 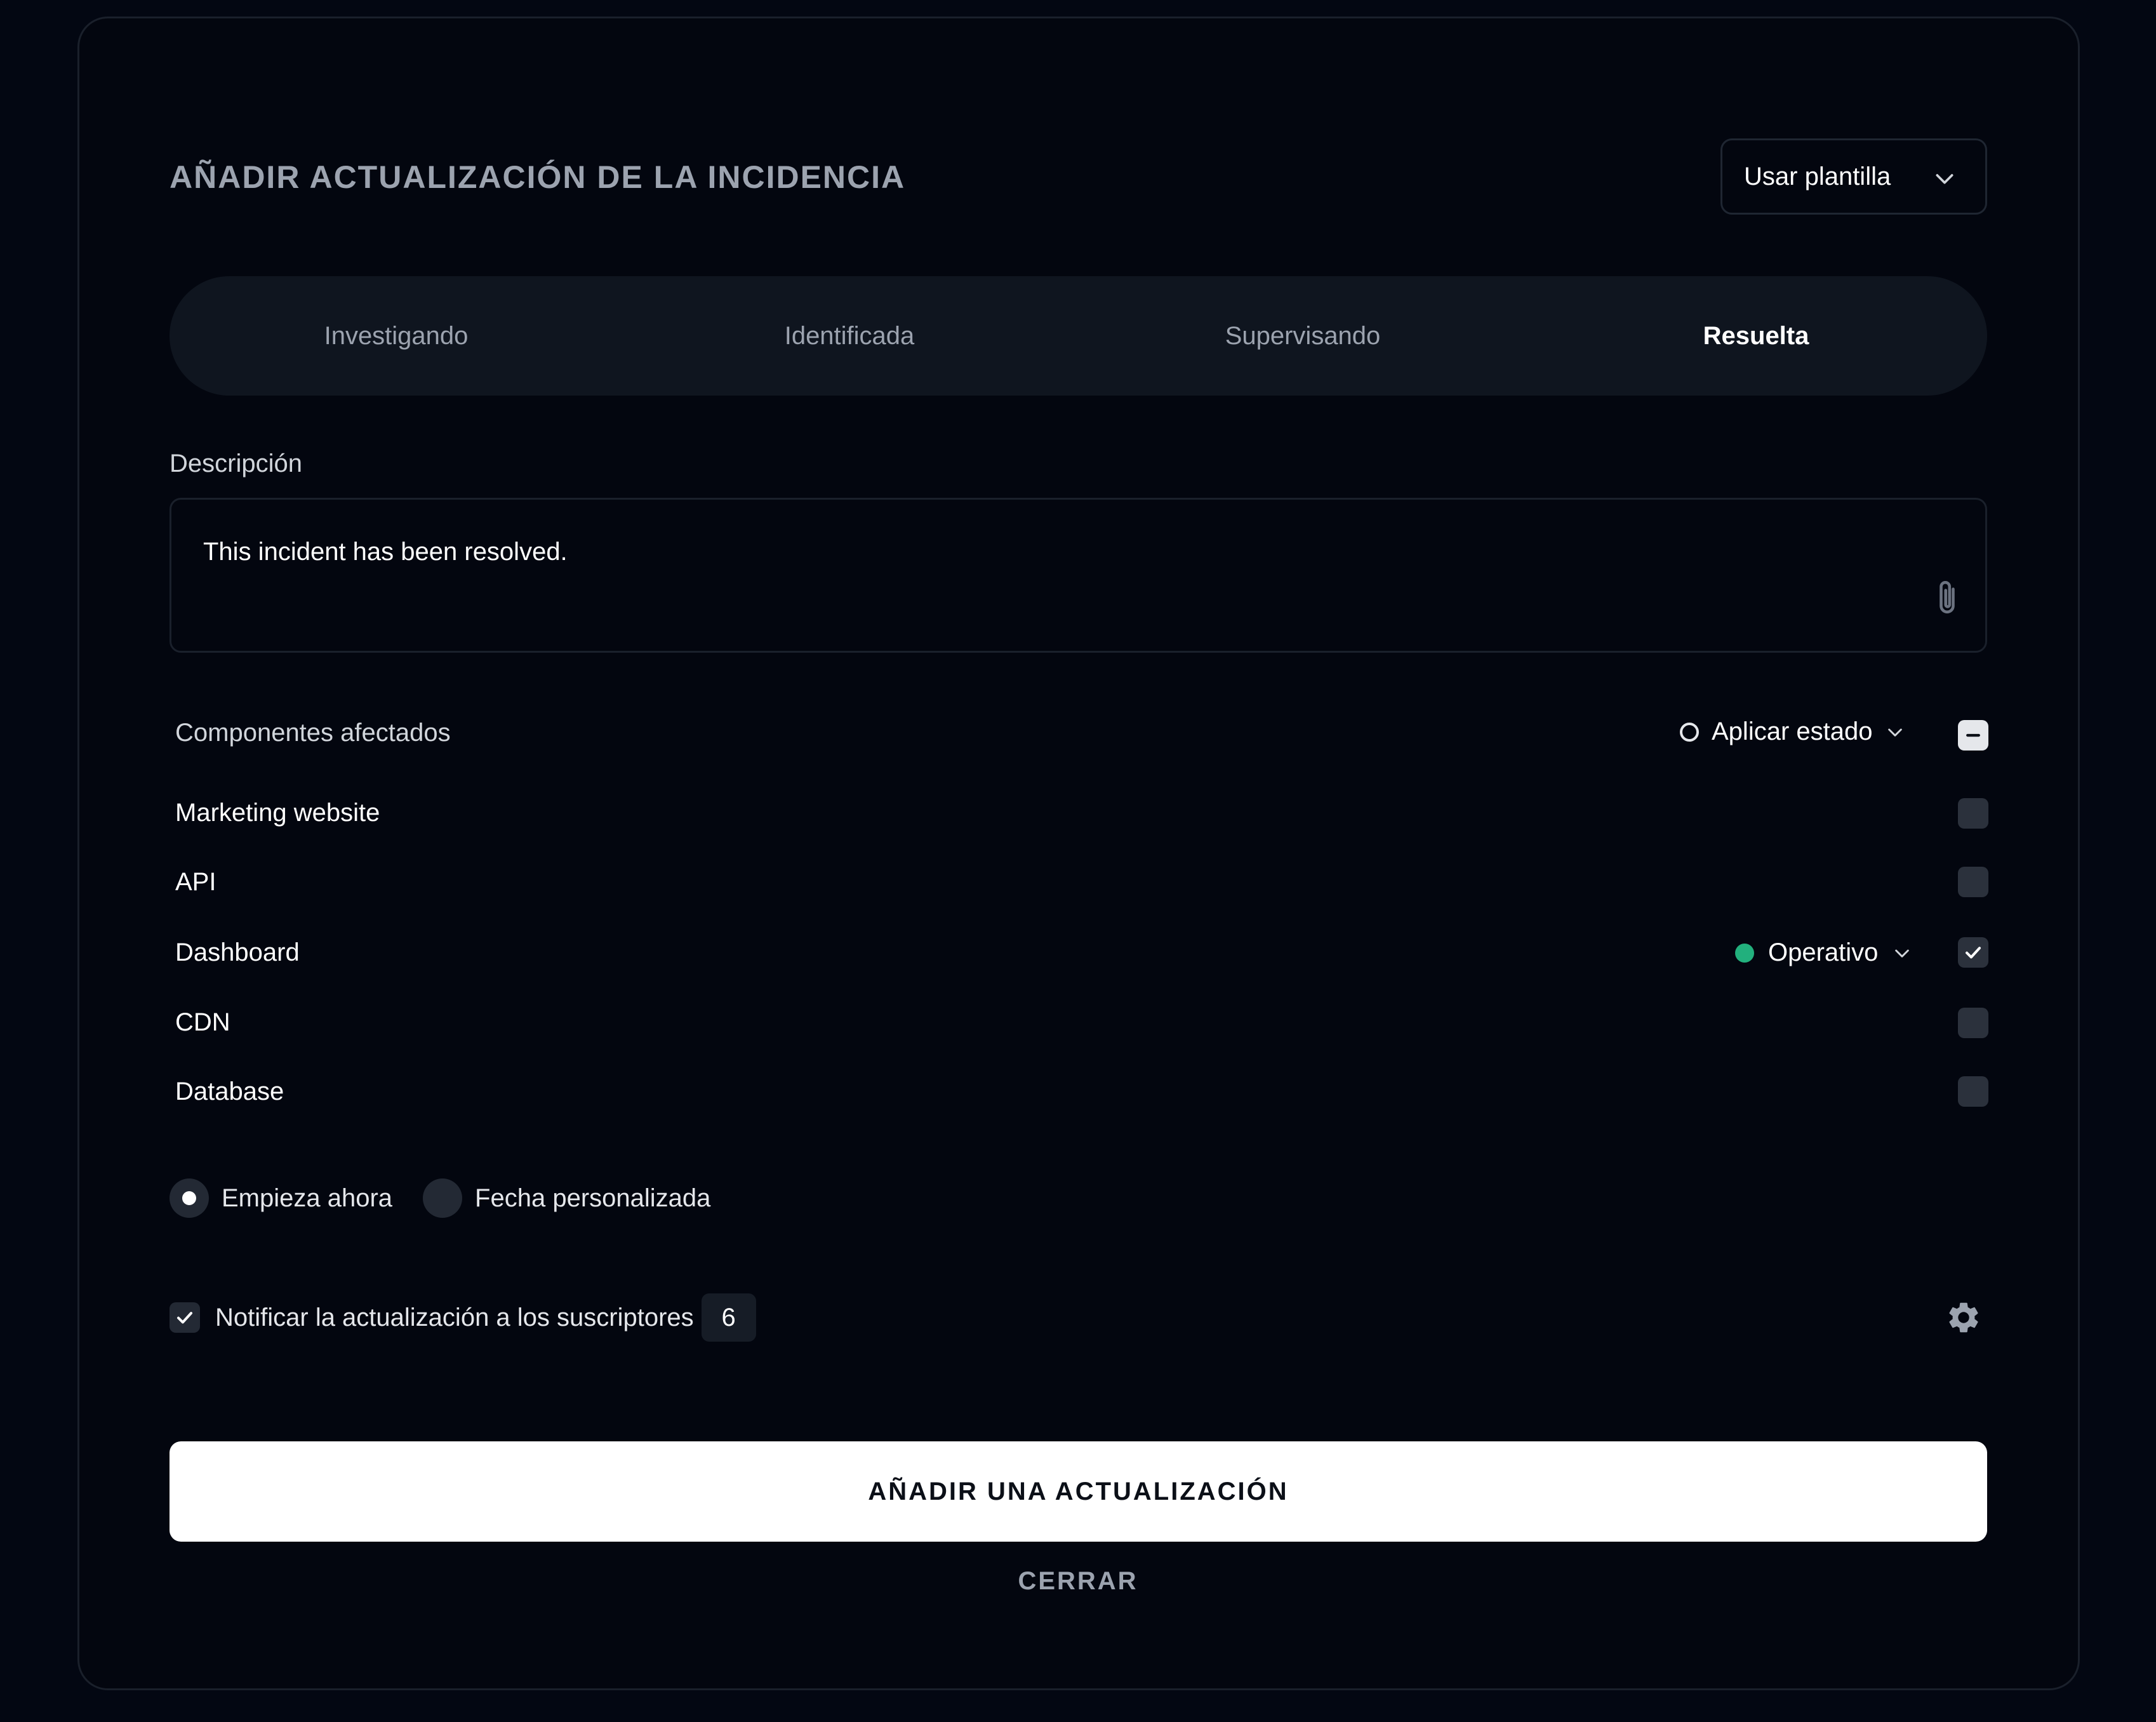 I want to click on component-api-checkbox, so click(x=1973, y=882).